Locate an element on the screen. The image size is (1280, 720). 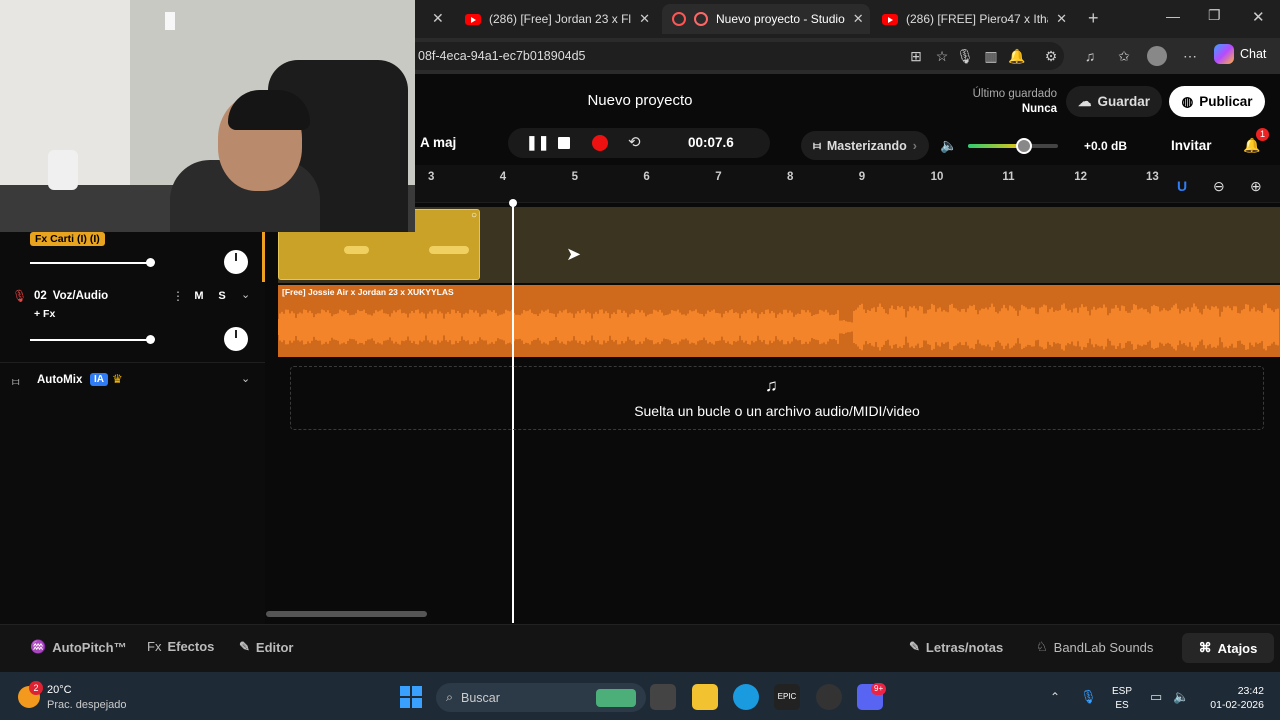
tab-youtube-piero: (286) [FREE] Piero47 x Ithan NY ✕ is located at coordinates (974, 19).